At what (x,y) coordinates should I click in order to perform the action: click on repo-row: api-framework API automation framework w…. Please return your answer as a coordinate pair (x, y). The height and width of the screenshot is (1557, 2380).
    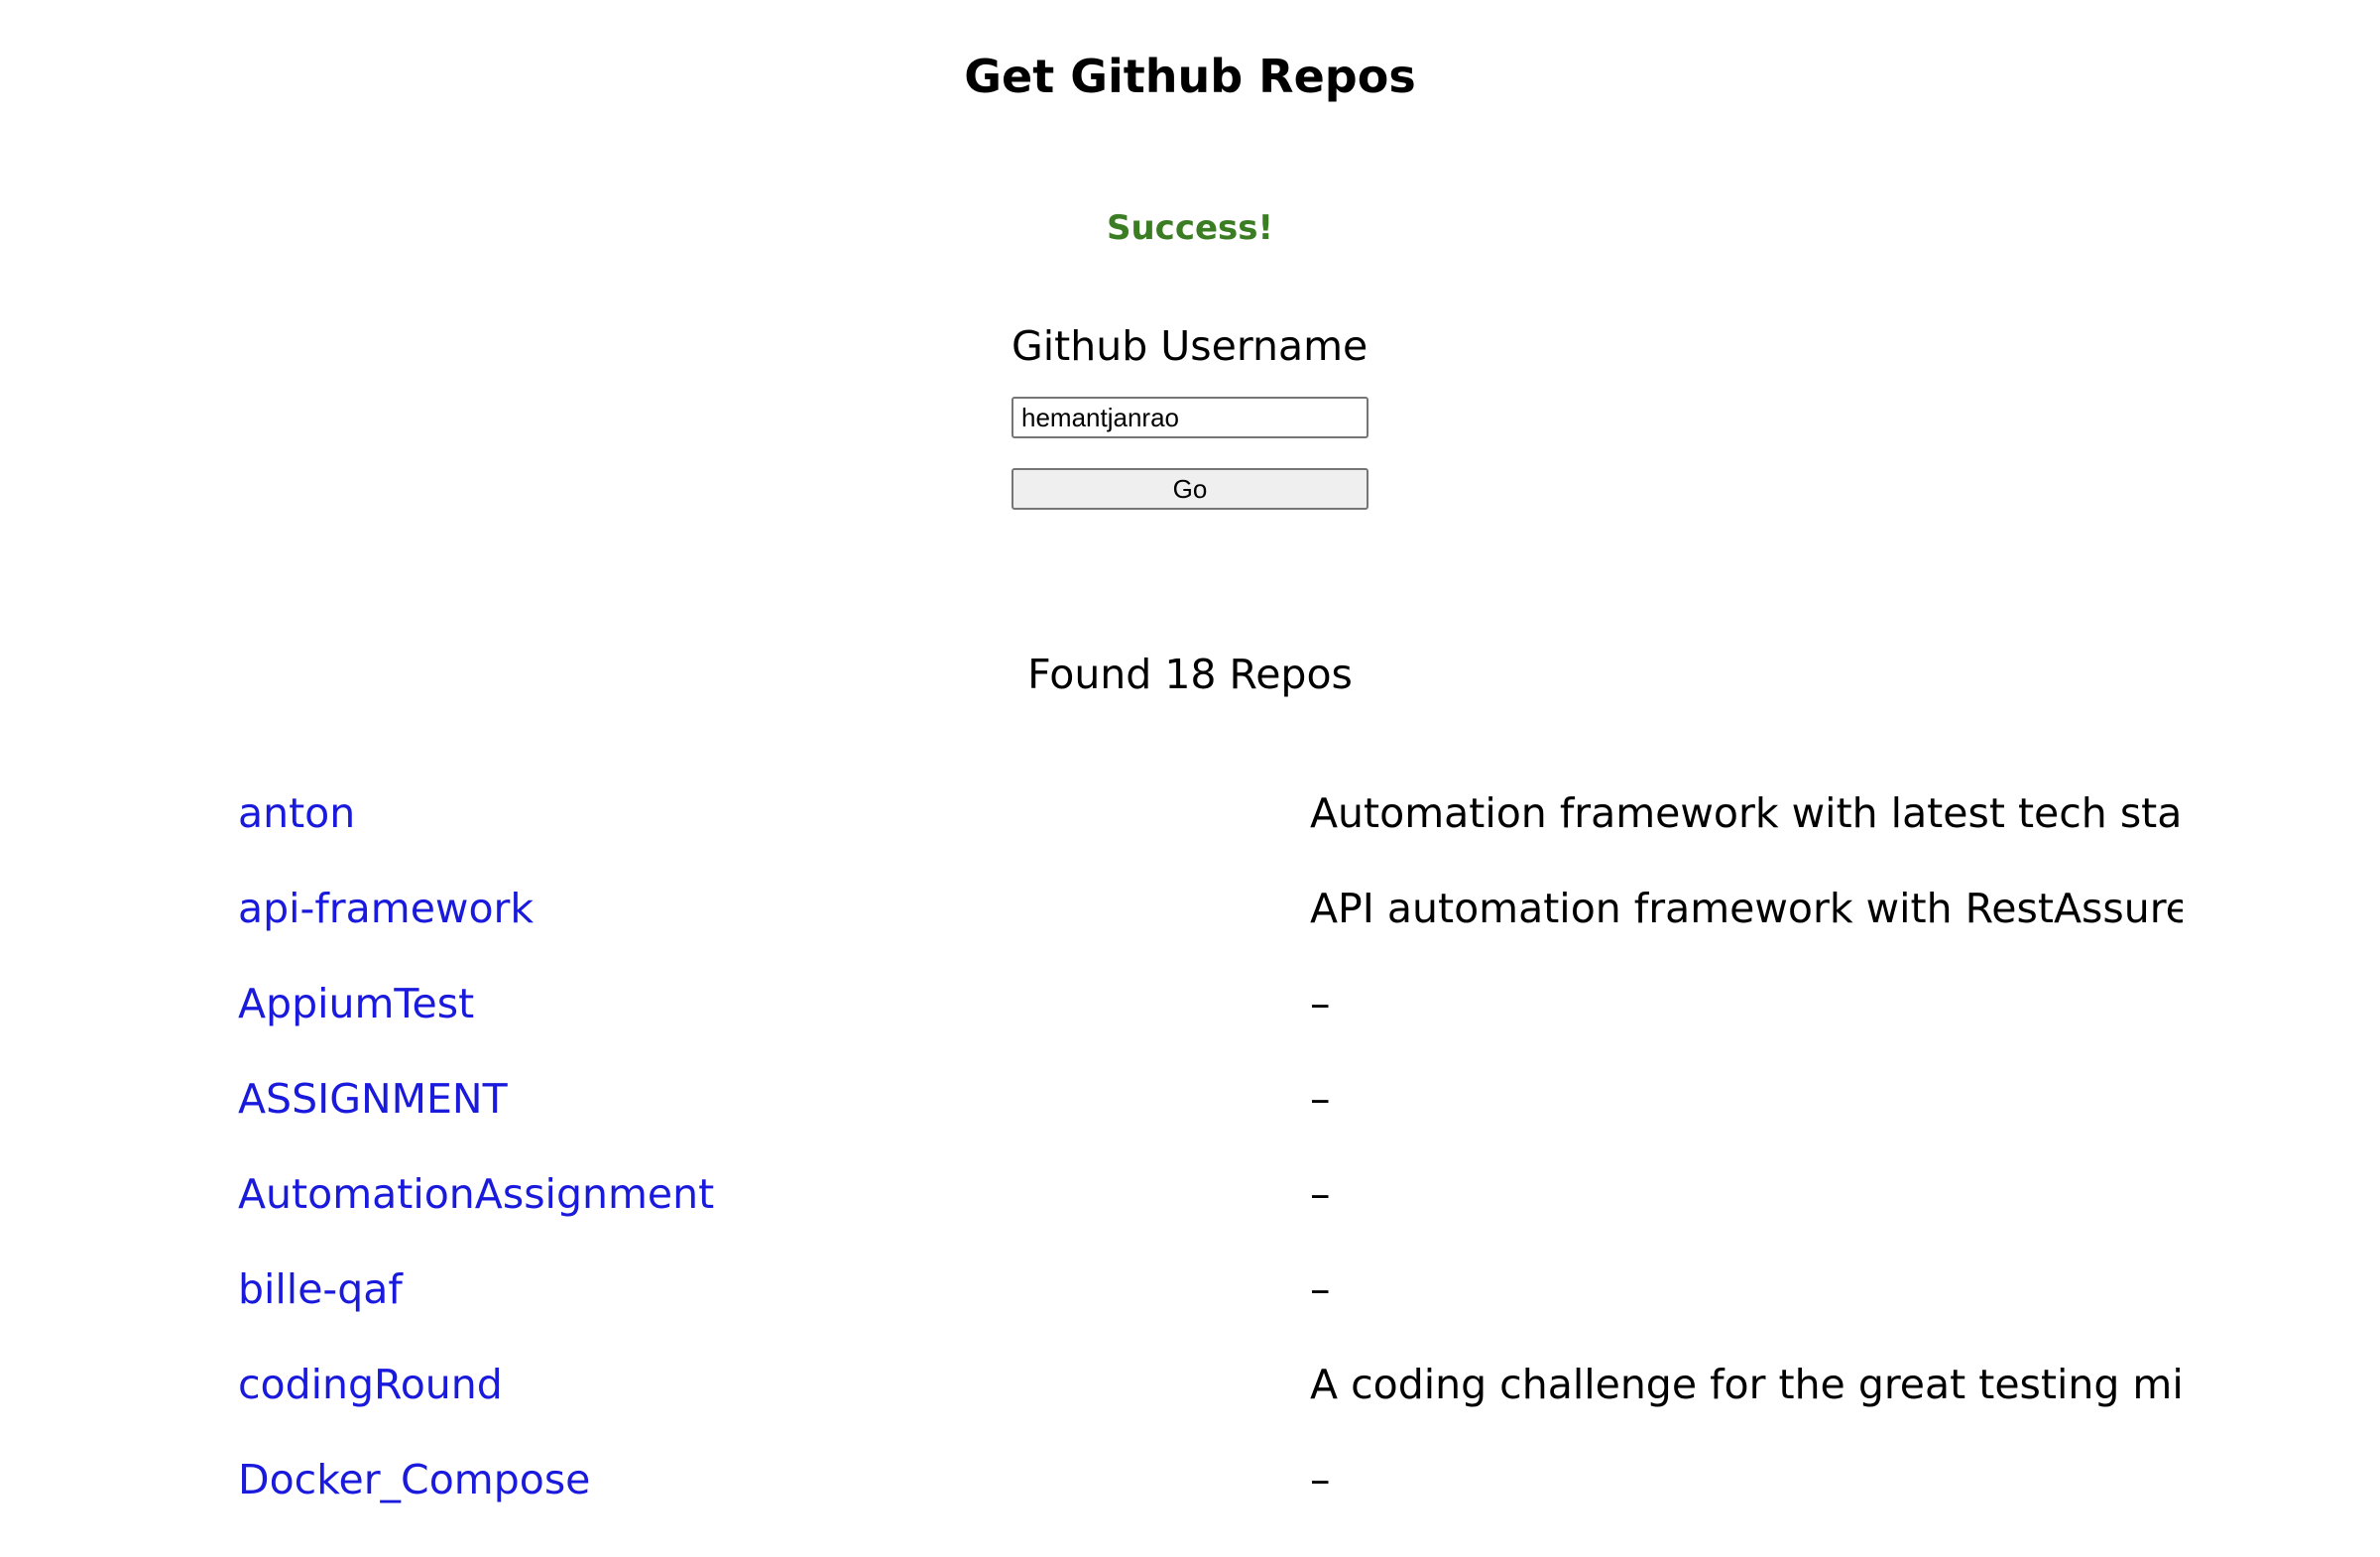
    Looking at the image, I should click on (1229, 924).